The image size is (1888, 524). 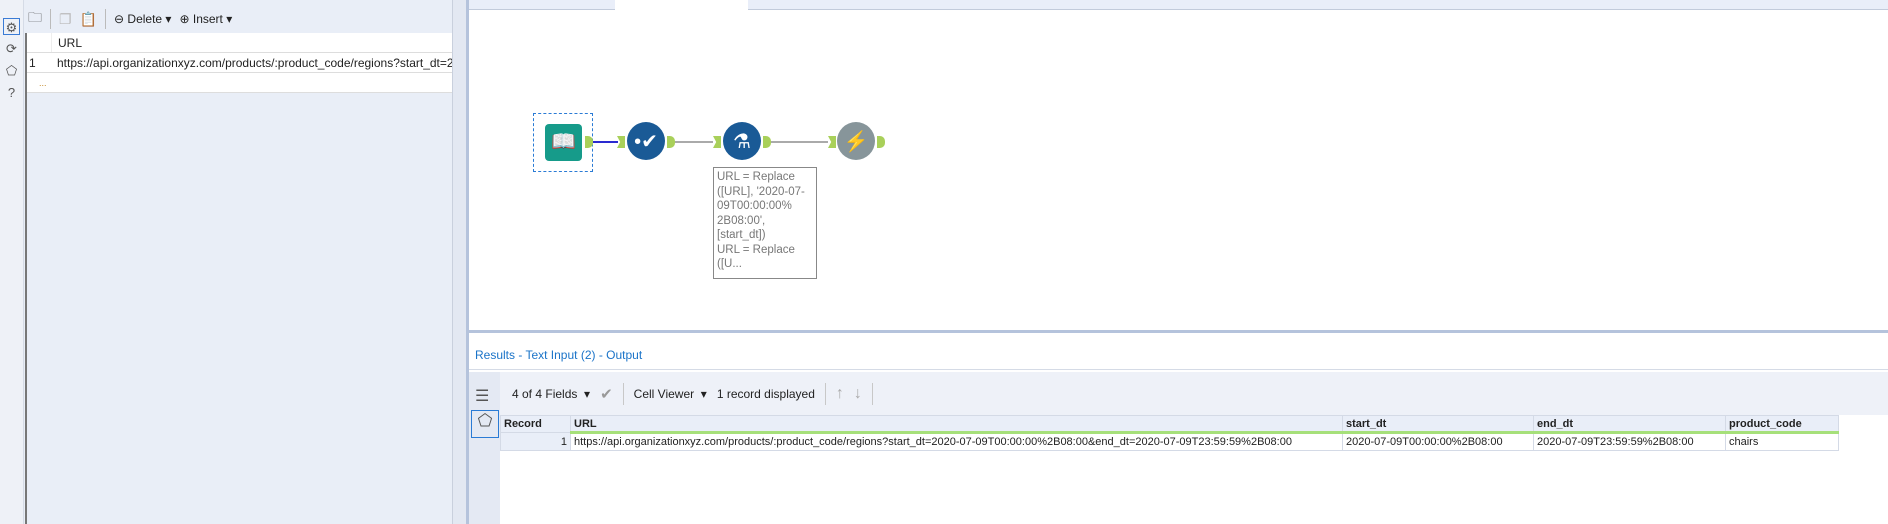 What do you see at coordinates (535, 441) in the screenshot?
I see `record-cell: 1` at bounding box center [535, 441].